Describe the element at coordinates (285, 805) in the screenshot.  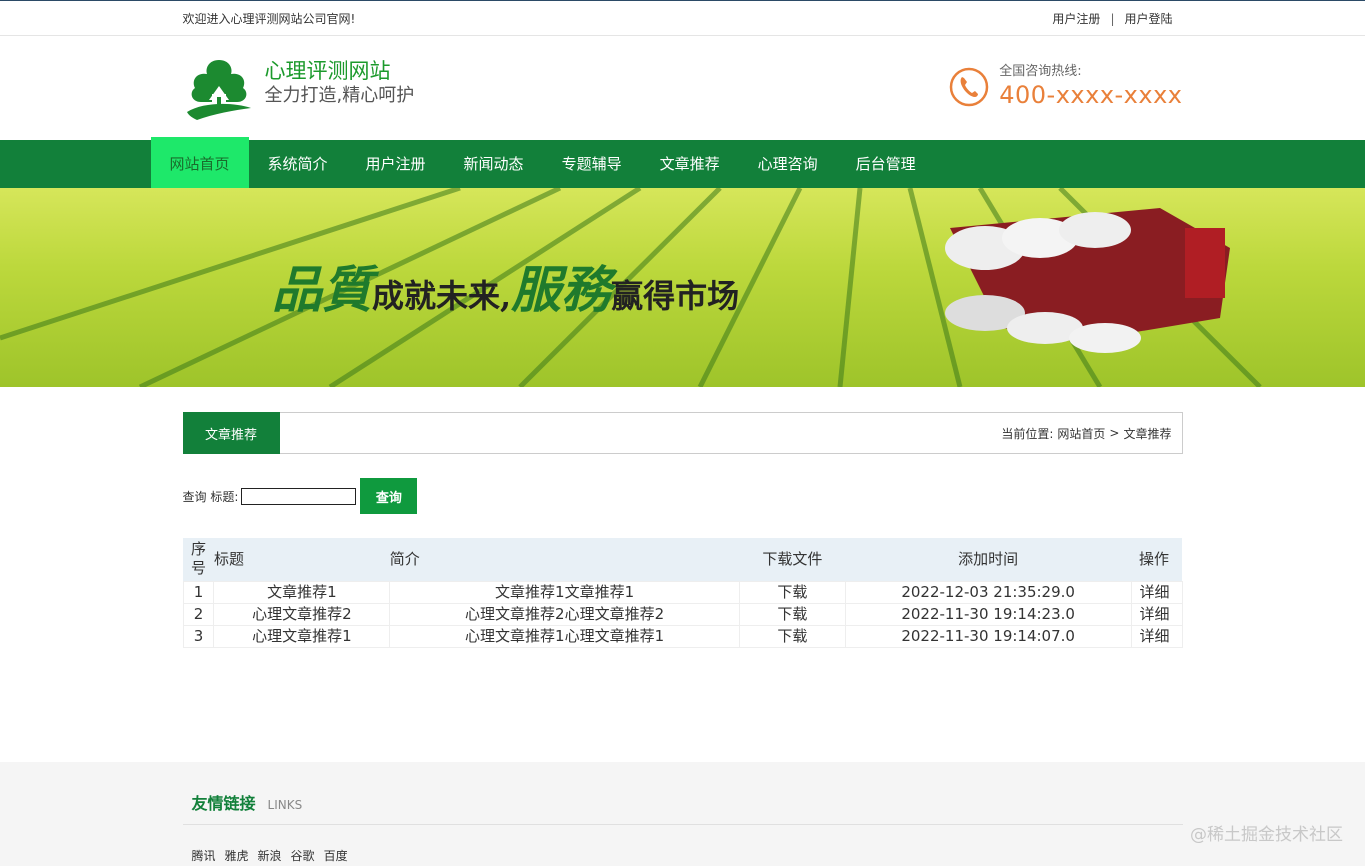
I see `friend-links-subheading: LINKS` at that location.